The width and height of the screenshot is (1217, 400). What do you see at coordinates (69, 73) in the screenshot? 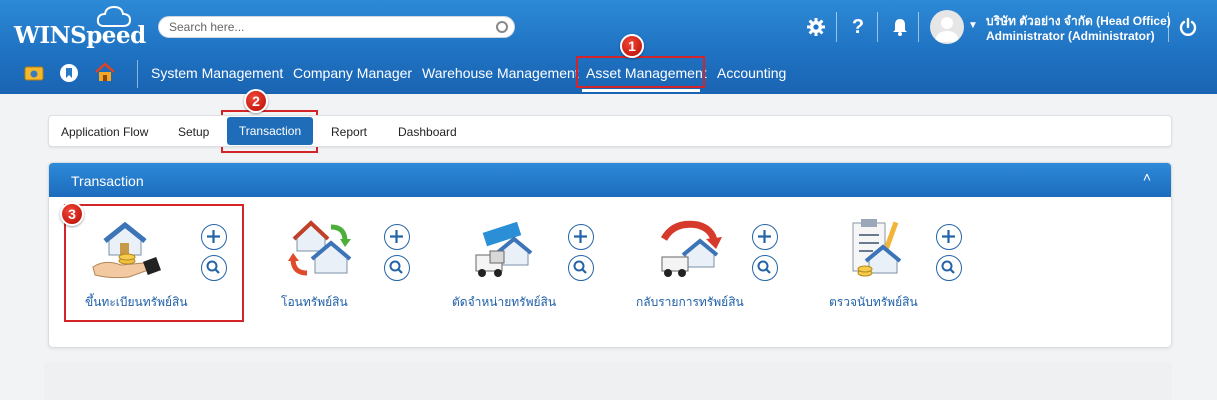
I see `bookmark-icon` at bounding box center [69, 73].